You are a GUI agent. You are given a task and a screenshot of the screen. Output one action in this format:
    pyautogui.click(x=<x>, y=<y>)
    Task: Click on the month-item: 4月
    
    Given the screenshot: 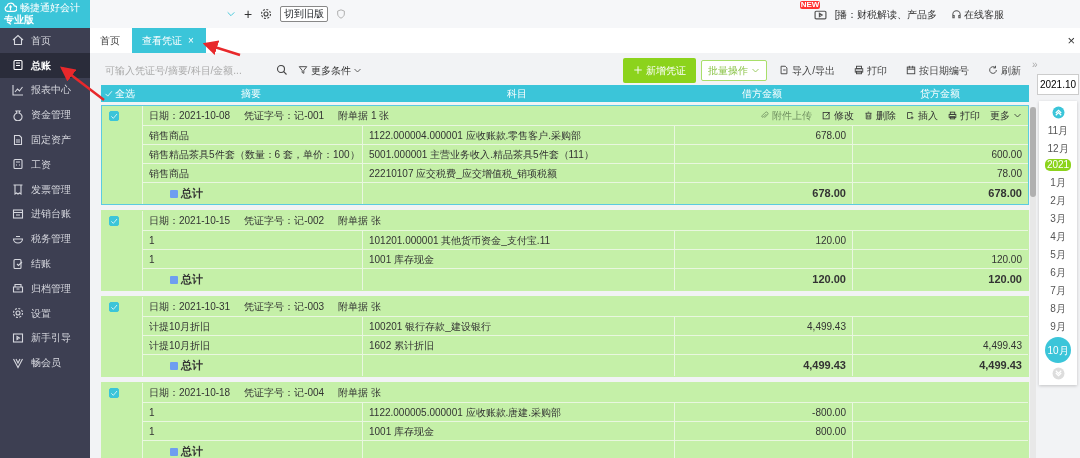 What is the action you would take?
    pyautogui.click(x=1058, y=236)
    